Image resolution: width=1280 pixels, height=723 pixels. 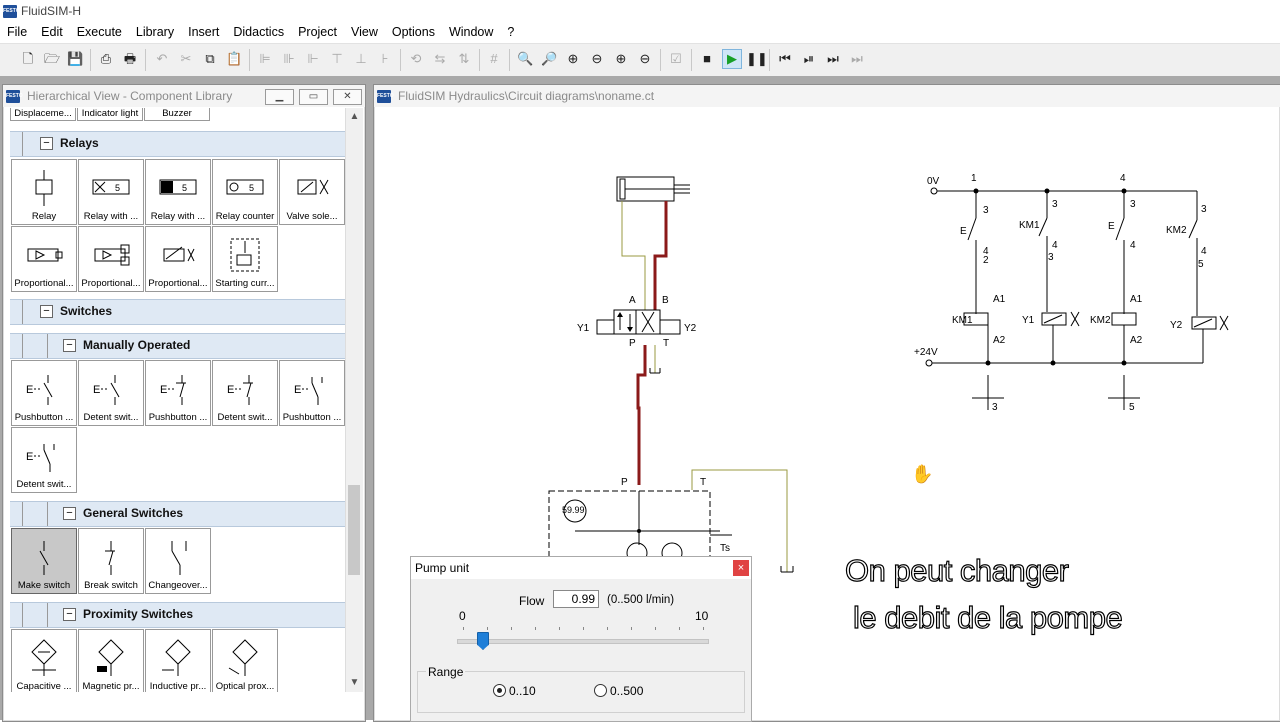 I want to click on align-left-icon: ⊫, so click(x=265, y=59).